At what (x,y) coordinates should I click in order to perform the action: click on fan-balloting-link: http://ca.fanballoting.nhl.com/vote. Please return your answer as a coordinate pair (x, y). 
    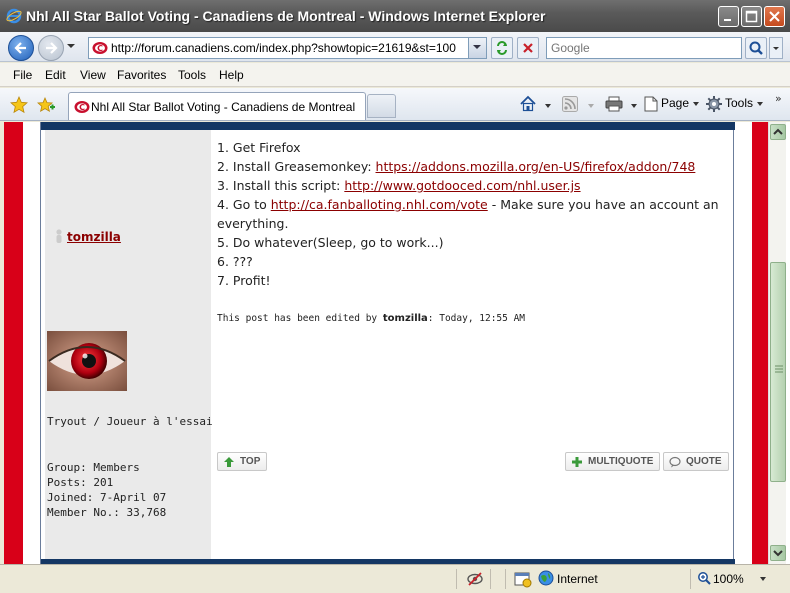
    Looking at the image, I should click on (379, 204).